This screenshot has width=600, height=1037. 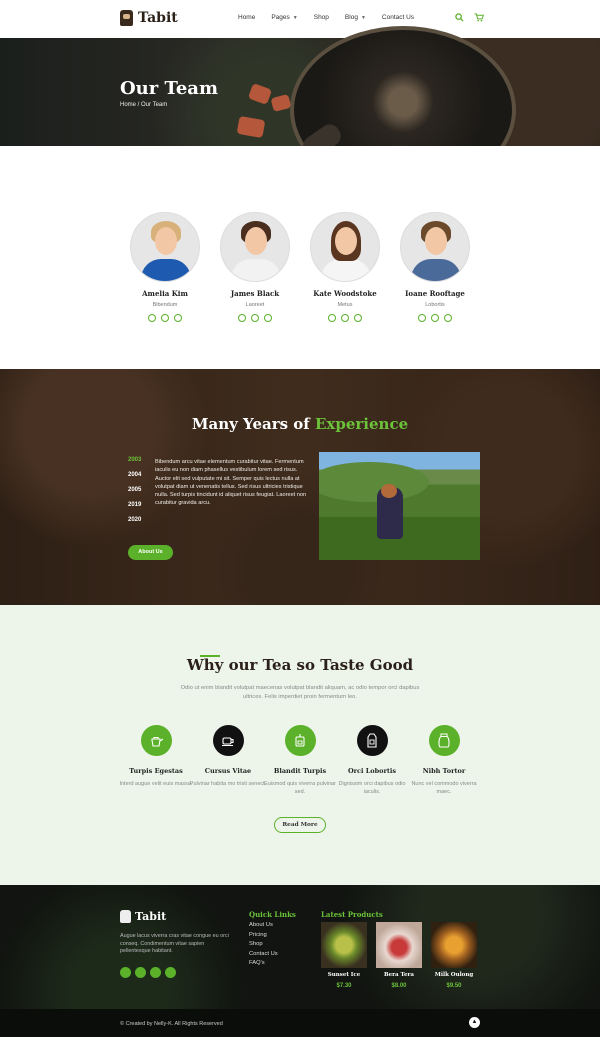 I want to click on latest-products-title: Latest Products, so click(x=352, y=914).